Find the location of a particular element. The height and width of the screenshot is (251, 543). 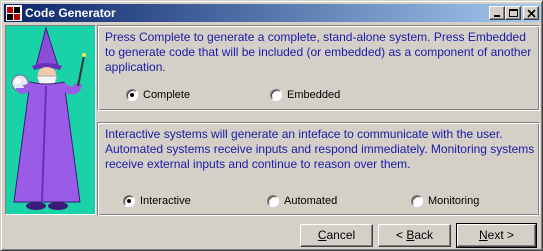

embedded-radio: Embedded is located at coordinates (305, 95).